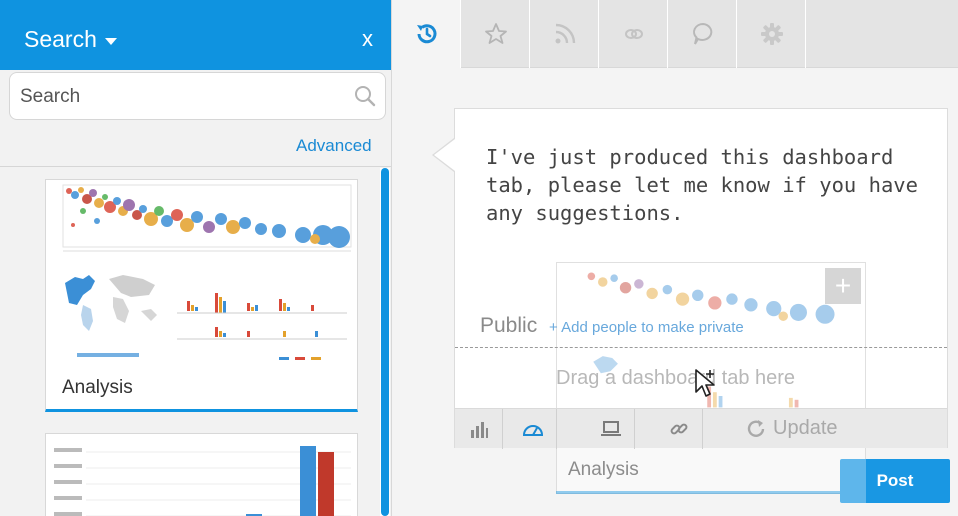  Describe the element at coordinates (444, 155) in the screenshot. I see `bubble-pointer-fill` at that location.